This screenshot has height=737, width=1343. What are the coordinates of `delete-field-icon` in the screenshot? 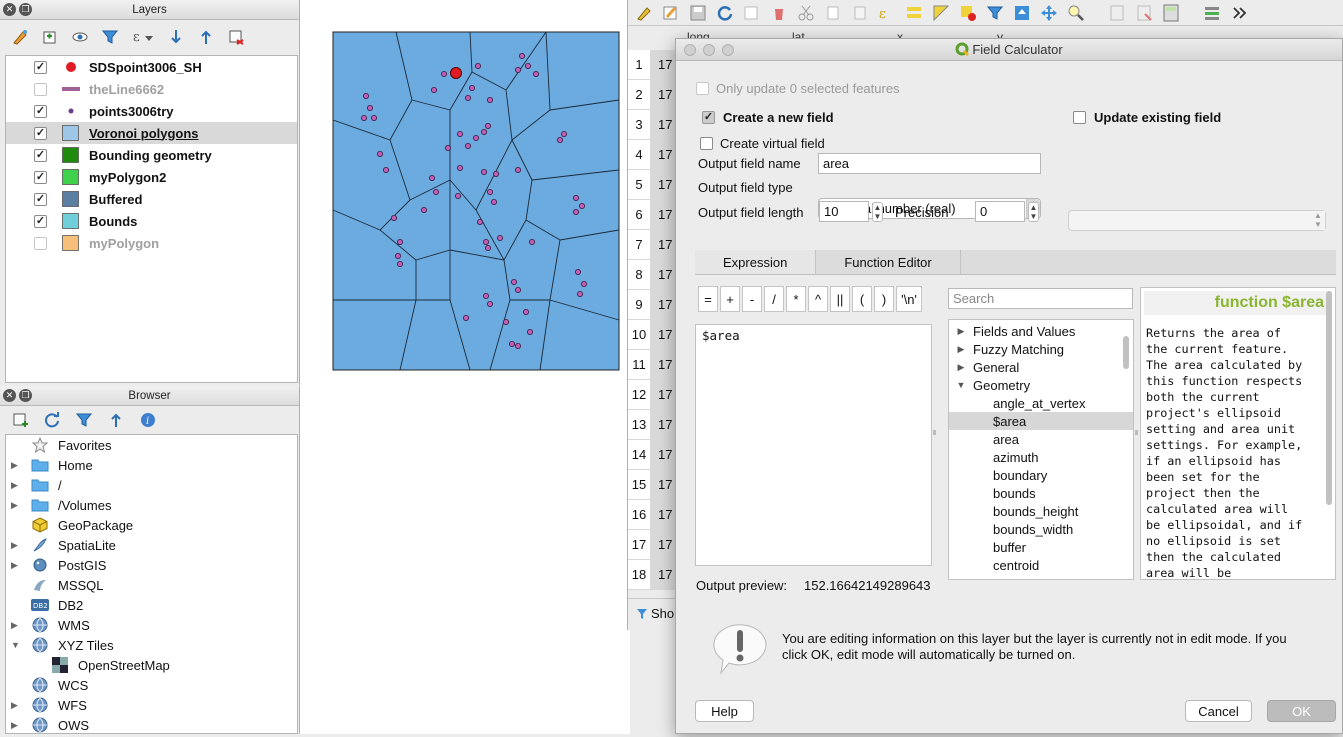 It's located at (1144, 13).